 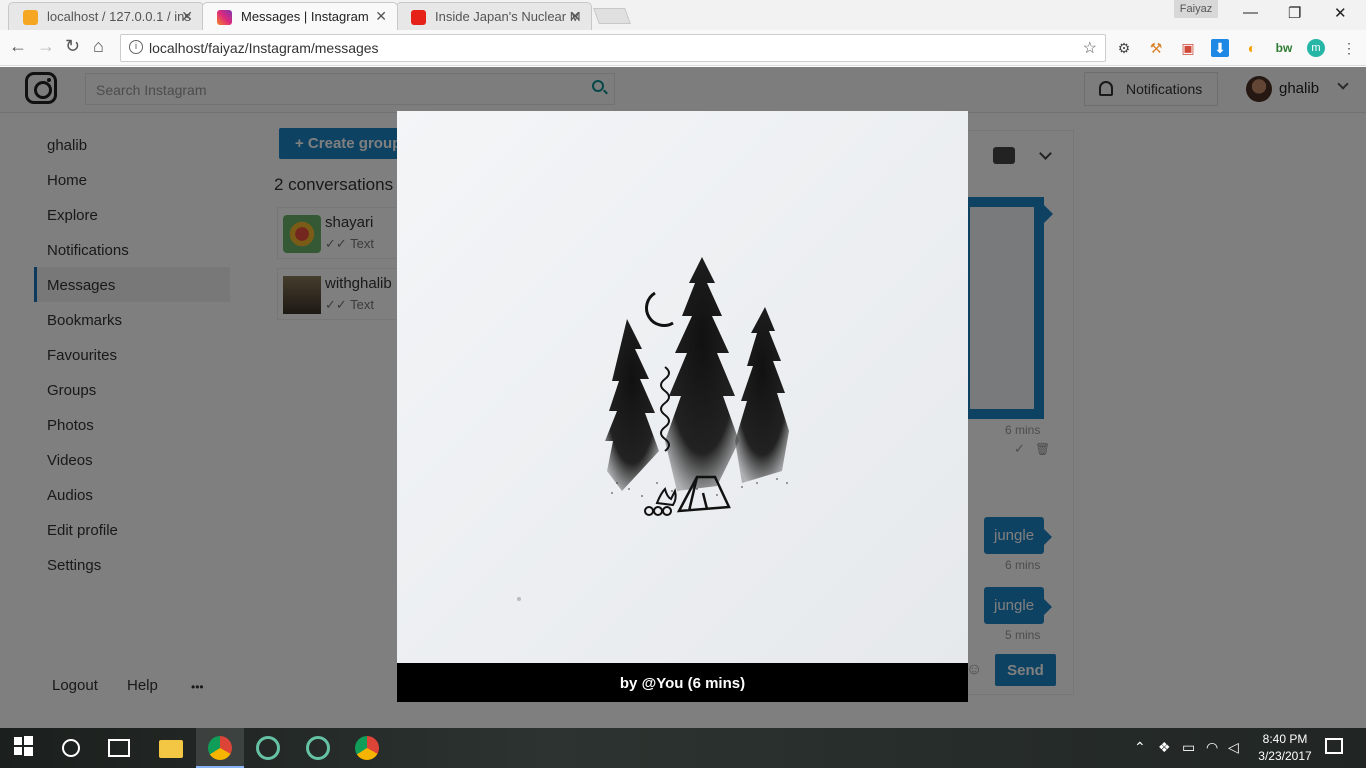 What do you see at coordinates (508, 16) in the screenshot?
I see `tab-title: Inside Japan's Nuclear M` at bounding box center [508, 16].